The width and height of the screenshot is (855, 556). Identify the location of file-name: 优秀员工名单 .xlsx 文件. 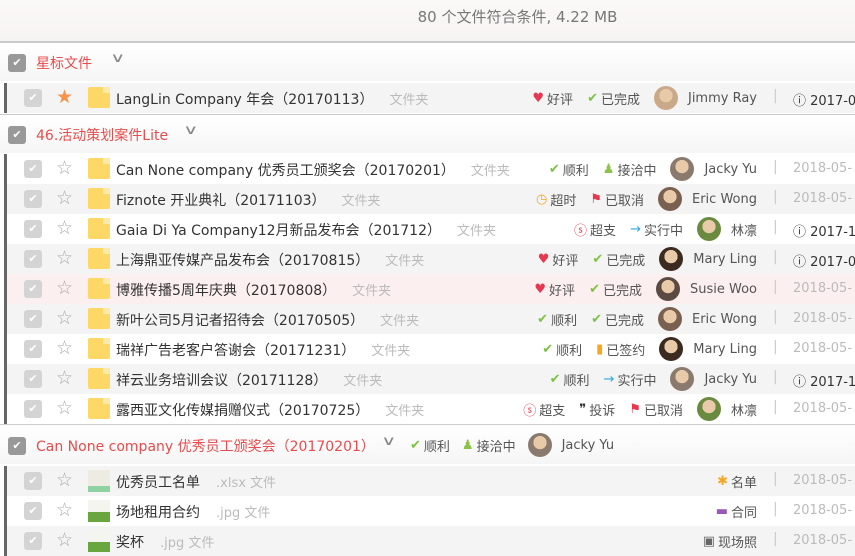
(196, 482).